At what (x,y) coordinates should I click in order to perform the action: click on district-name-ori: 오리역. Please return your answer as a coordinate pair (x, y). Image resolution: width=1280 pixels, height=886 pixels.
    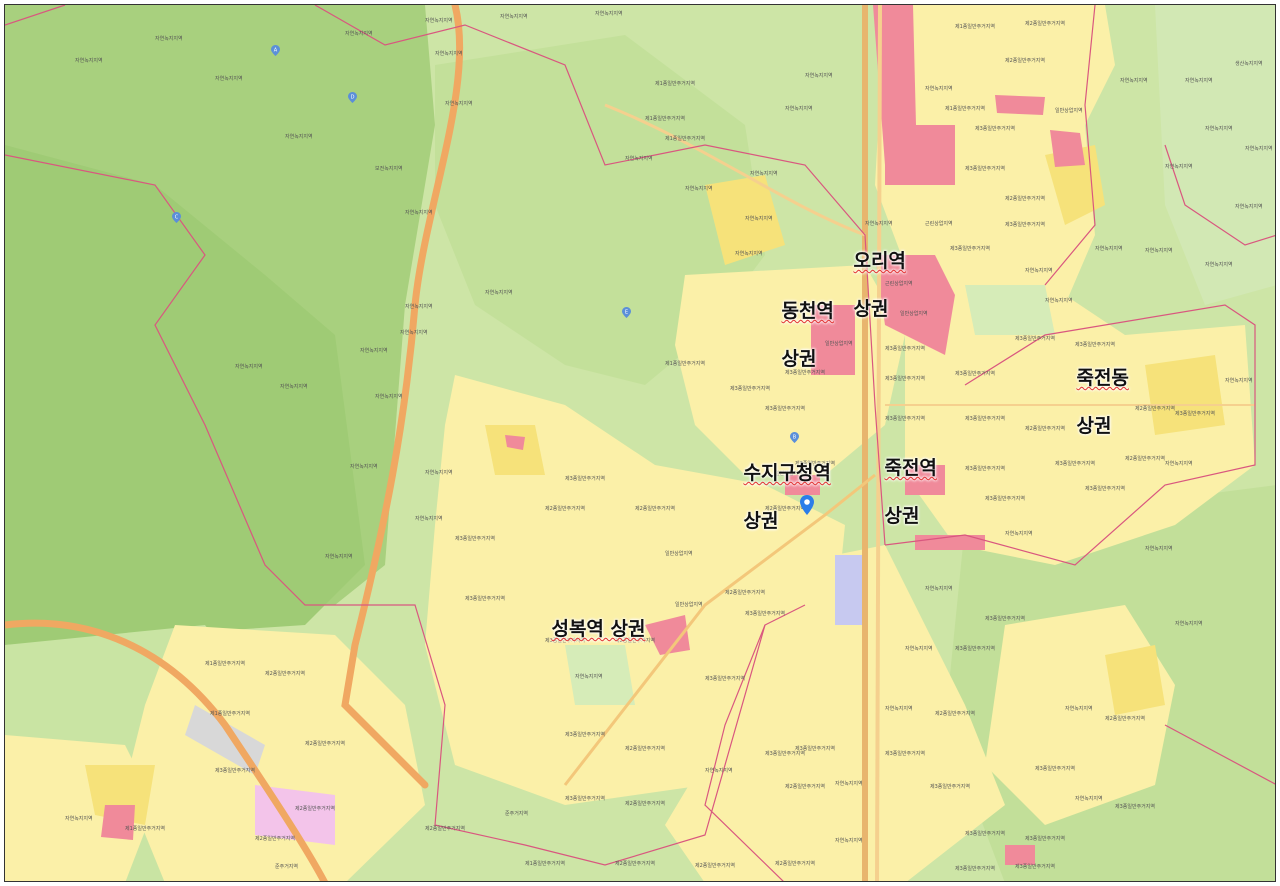
    Looking at the image, I should click on (879, 261).